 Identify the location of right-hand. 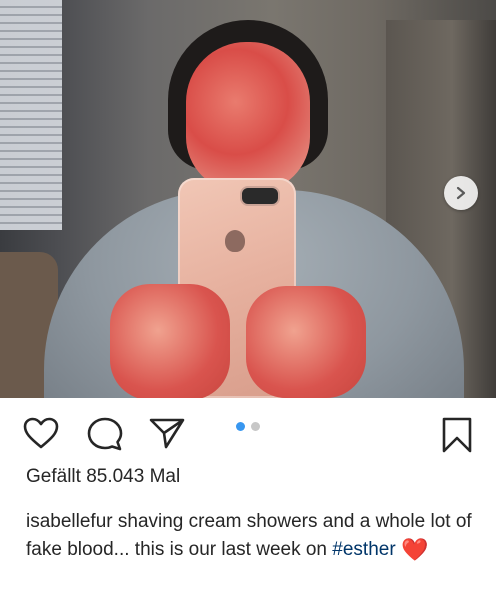
(306, 342).